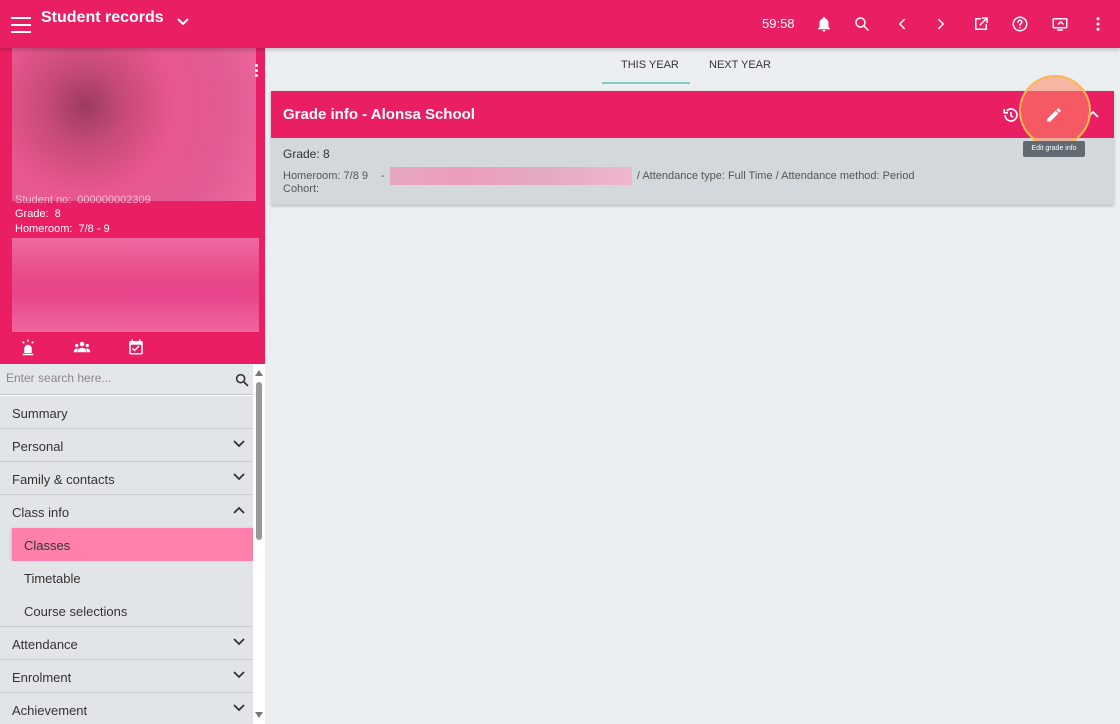 The height and width of the screenshot is (724, 1120). I want to click on history-icon, so click(1011, 115).